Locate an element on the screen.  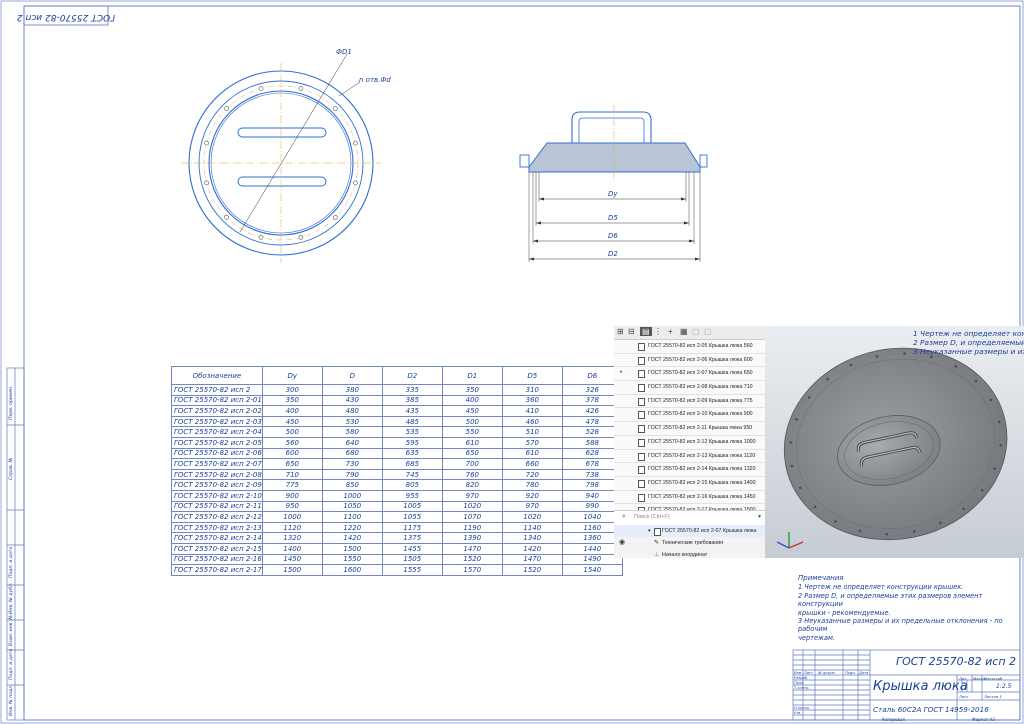
cell-value: 570 is located at coordinates (532, 442).